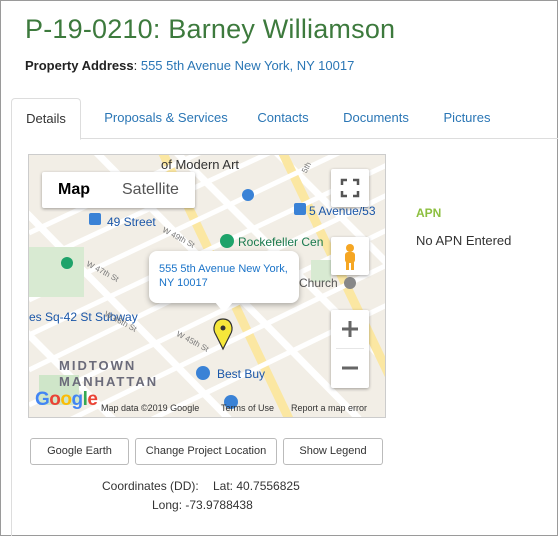 This screenshot has width=558, height=536. Describe the element at coordinates (256, 486) in the screenshot. I see `coordinates-lat: Lat: 40.7556825` at that location.